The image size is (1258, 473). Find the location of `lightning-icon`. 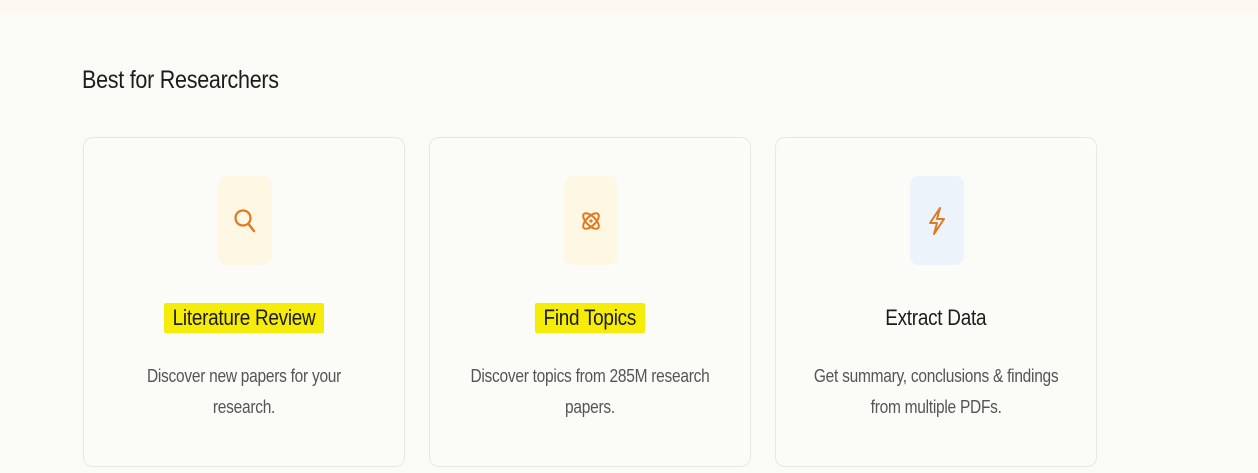

lightning-icon is located at coordinates (937, 221).